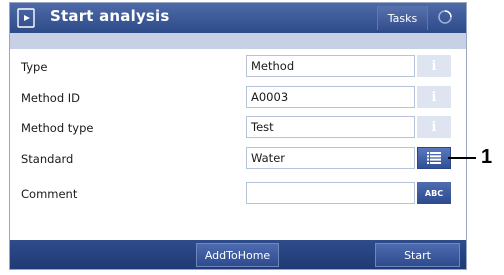  I want to click on bottom-toolbar: AddToHome Start, so click(238, 254).